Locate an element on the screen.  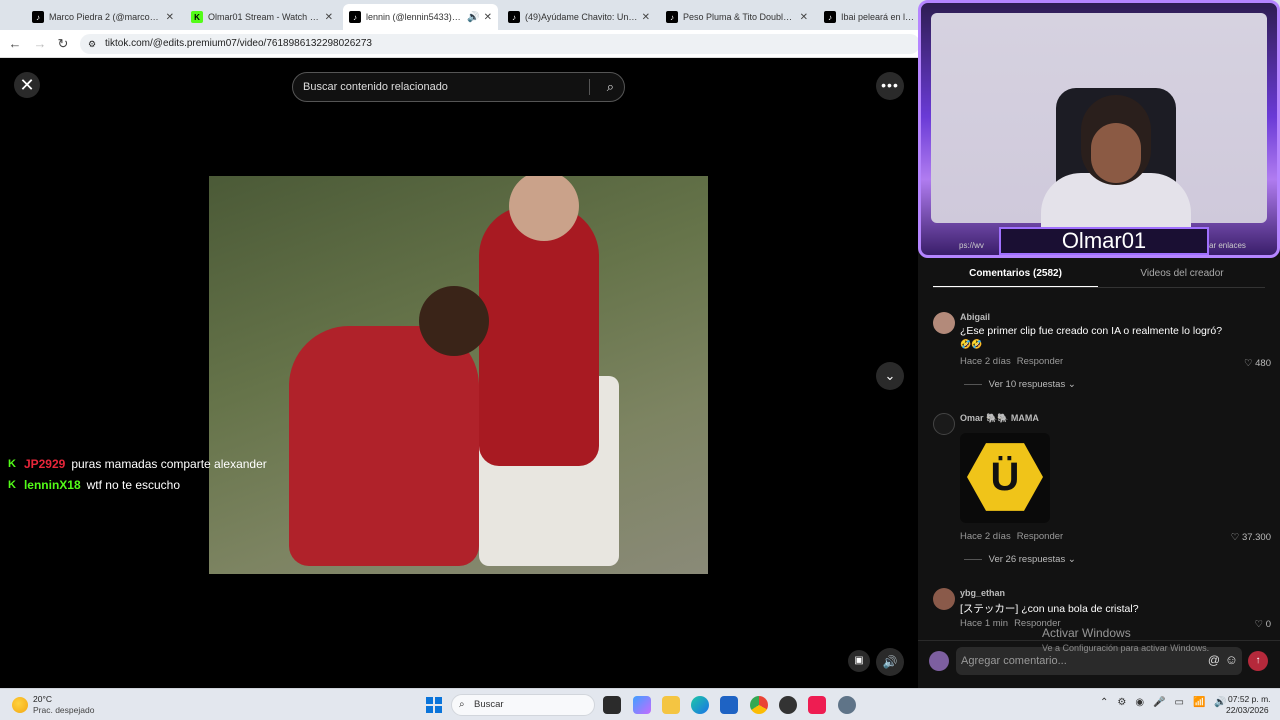
like-button: ♡ 0 is located at coordinates (1263, 624).